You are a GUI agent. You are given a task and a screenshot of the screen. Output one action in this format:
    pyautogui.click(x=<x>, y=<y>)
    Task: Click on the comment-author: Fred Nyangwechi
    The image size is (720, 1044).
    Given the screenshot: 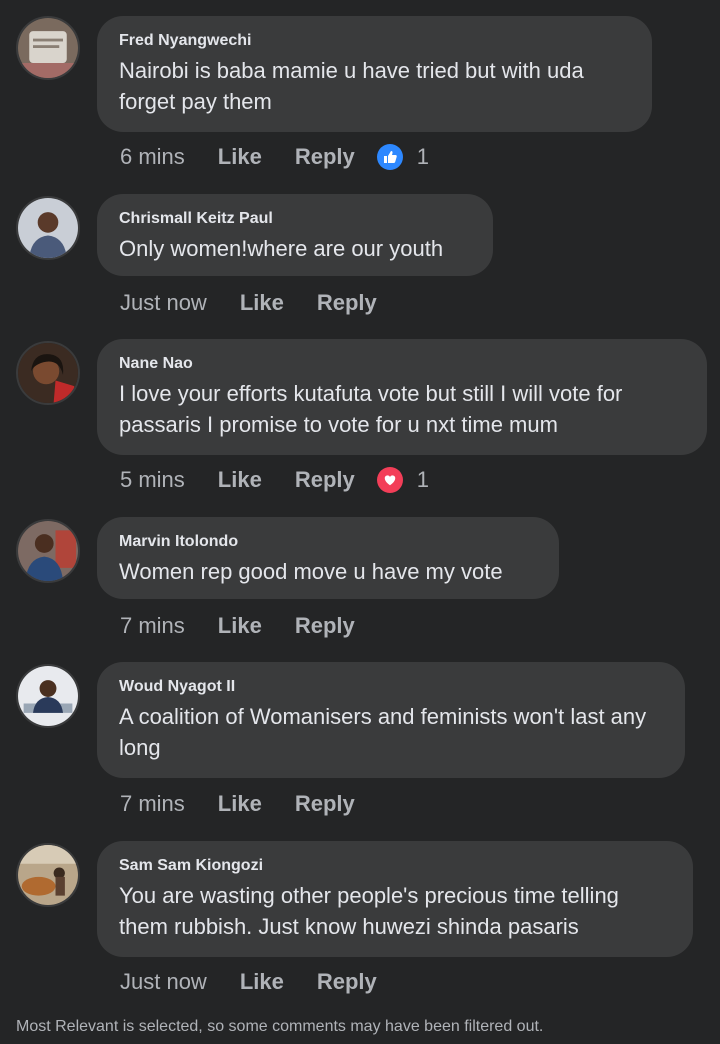 What is the action you would take?
    pyautogui.click(x=374, y=41)
    